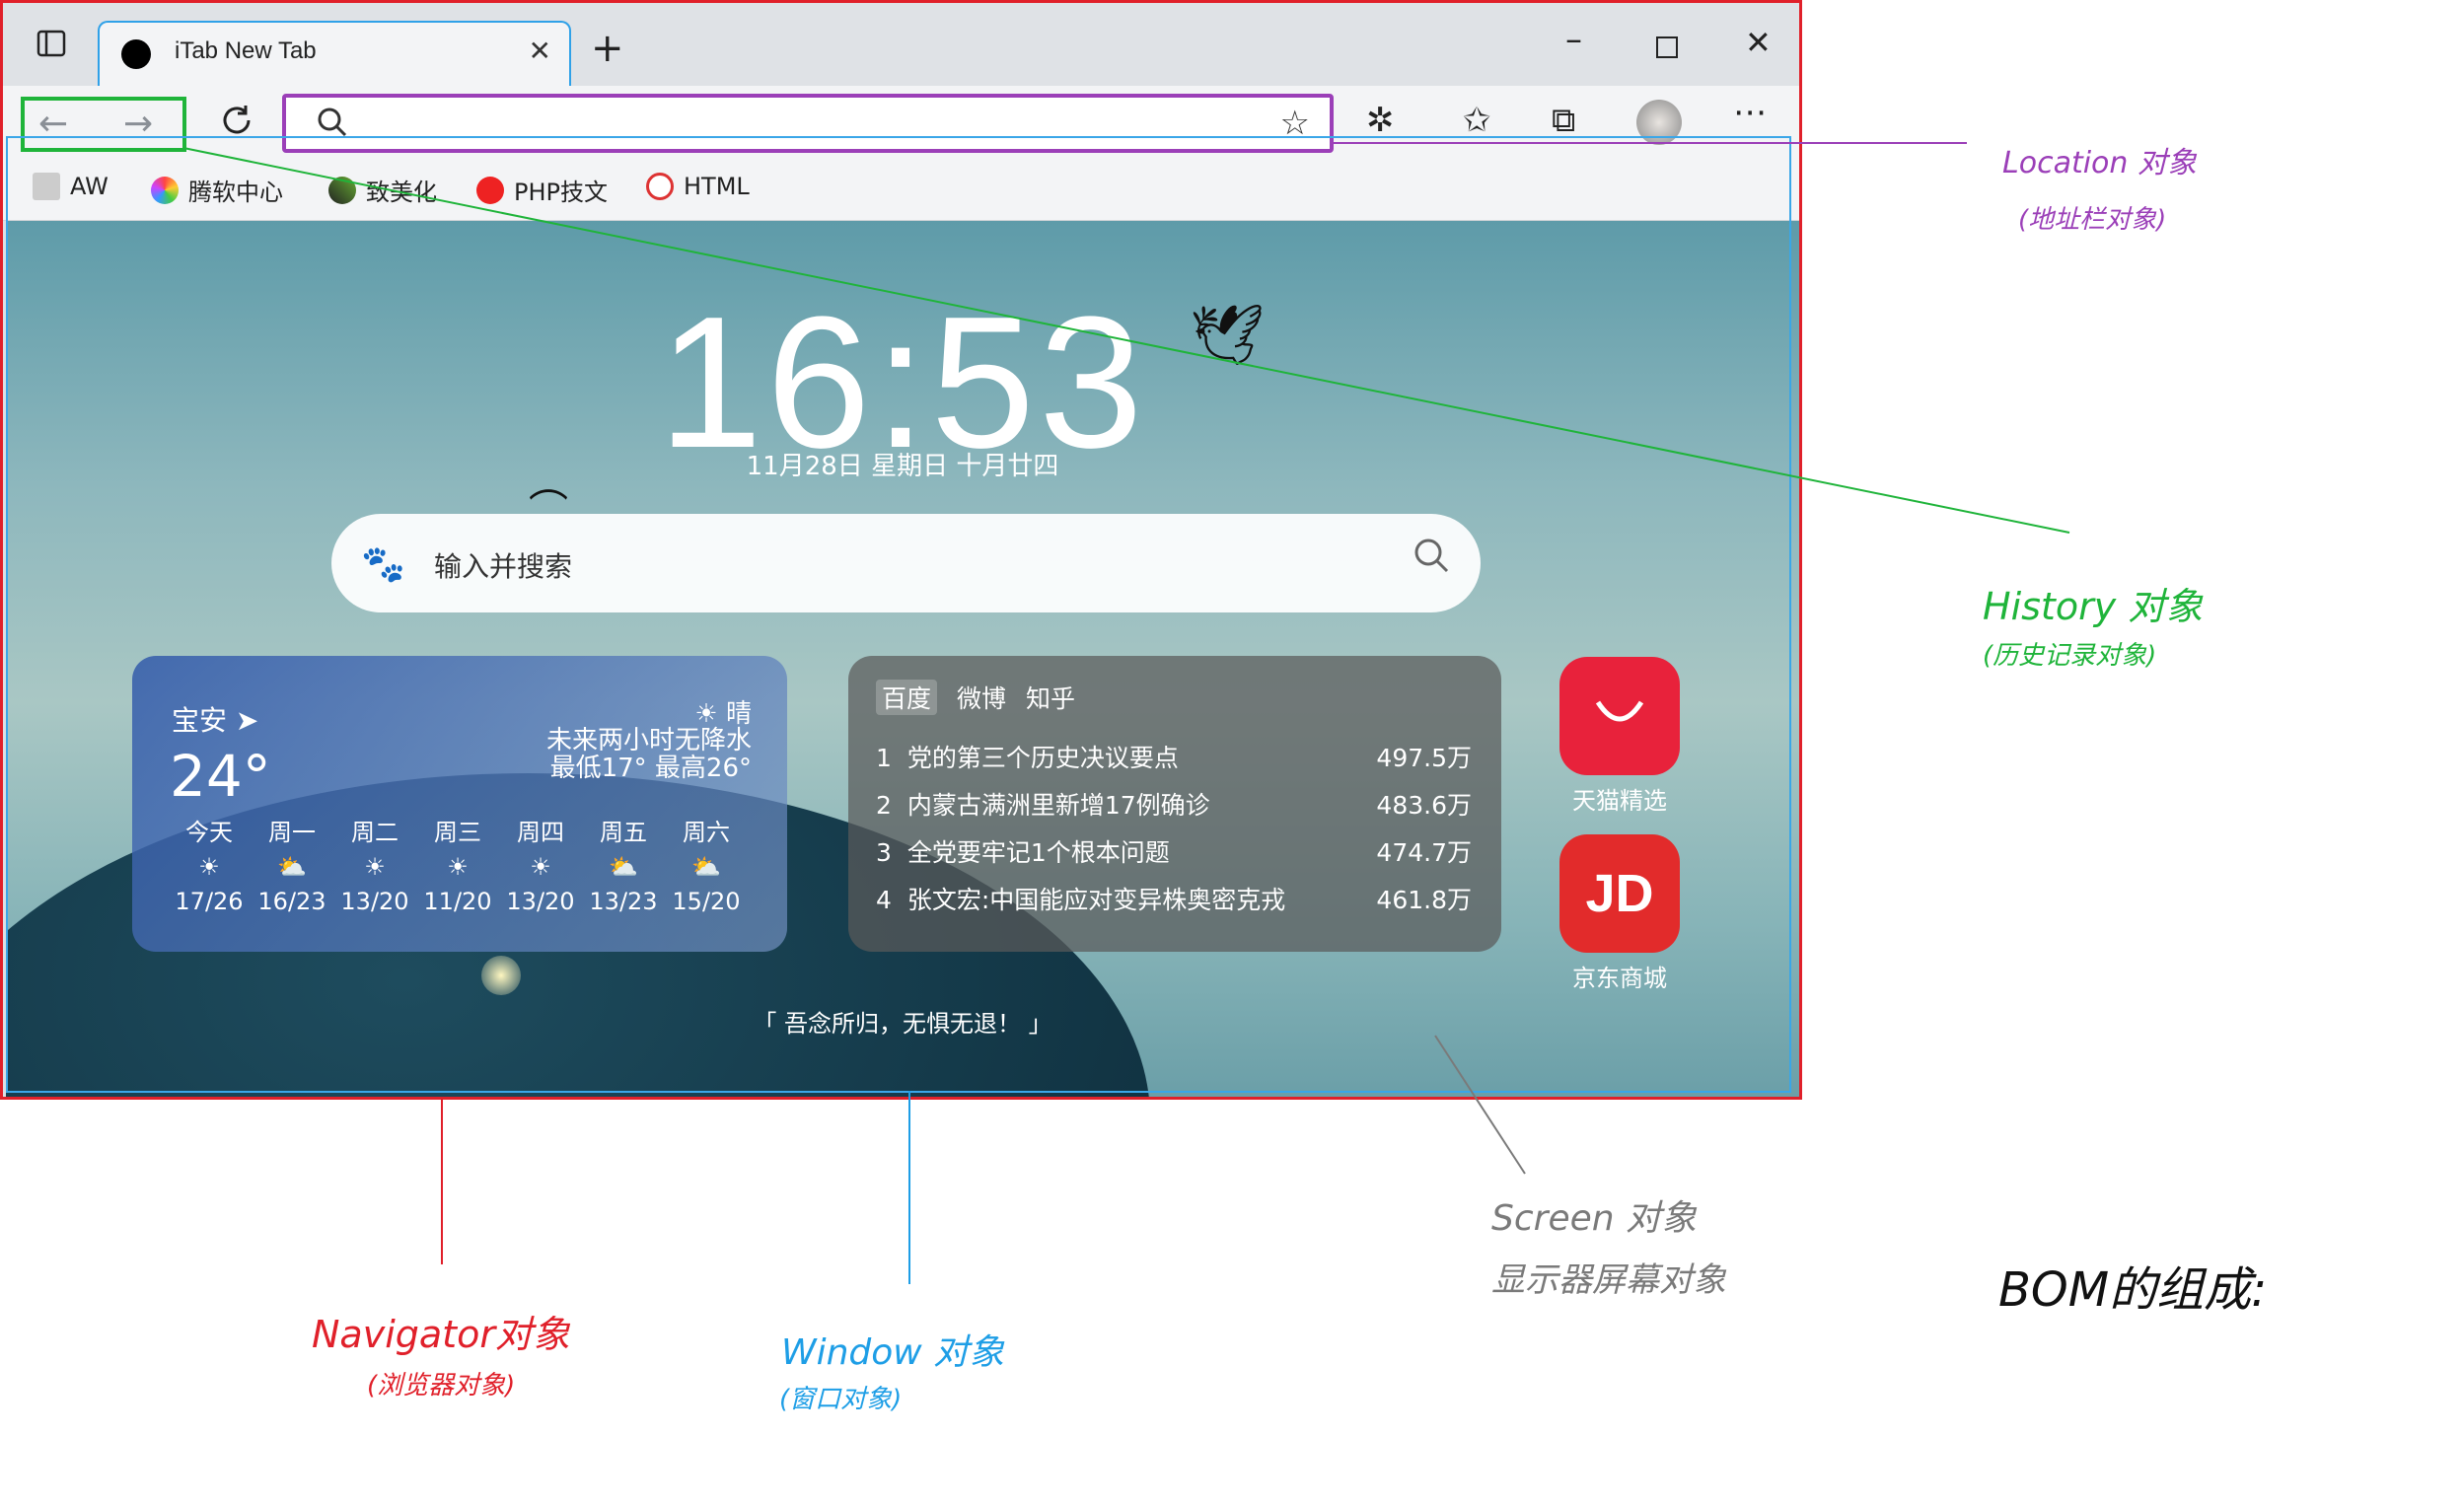 The height and width of the screenshot is (1509, 2464). I want to click on close-tab-icon: ✕, so click(540, 51).